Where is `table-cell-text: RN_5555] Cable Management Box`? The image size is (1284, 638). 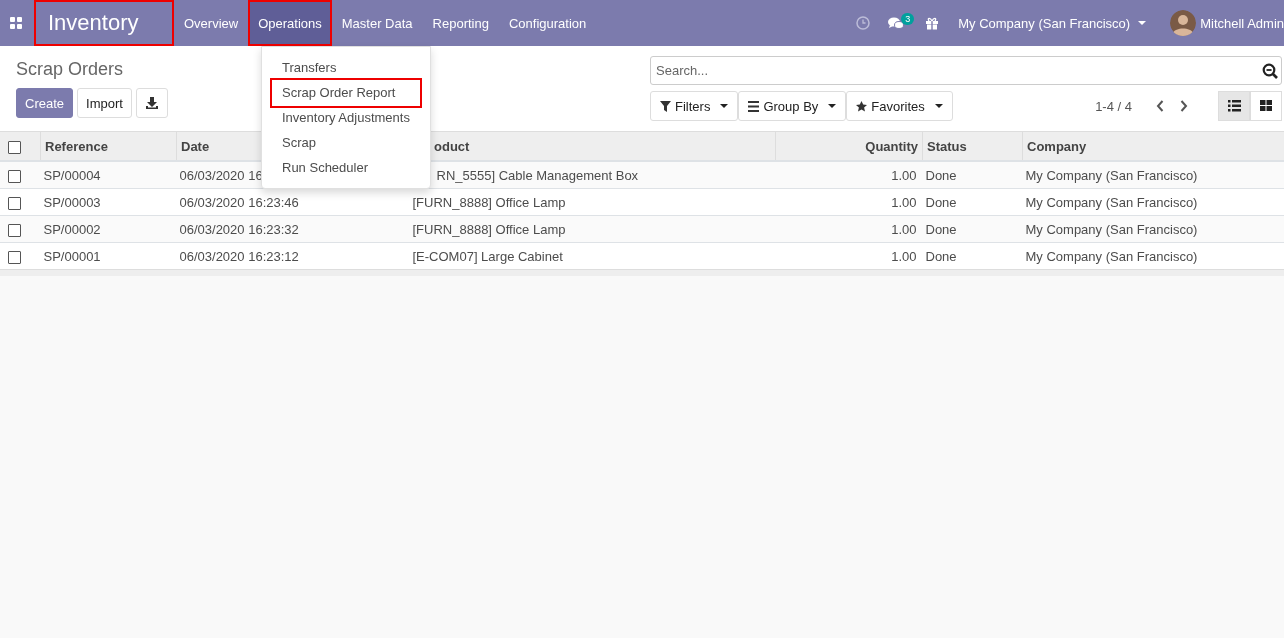 table-cell-text: RN_5555] Cable Management Box is located at coordinates (537, 175).